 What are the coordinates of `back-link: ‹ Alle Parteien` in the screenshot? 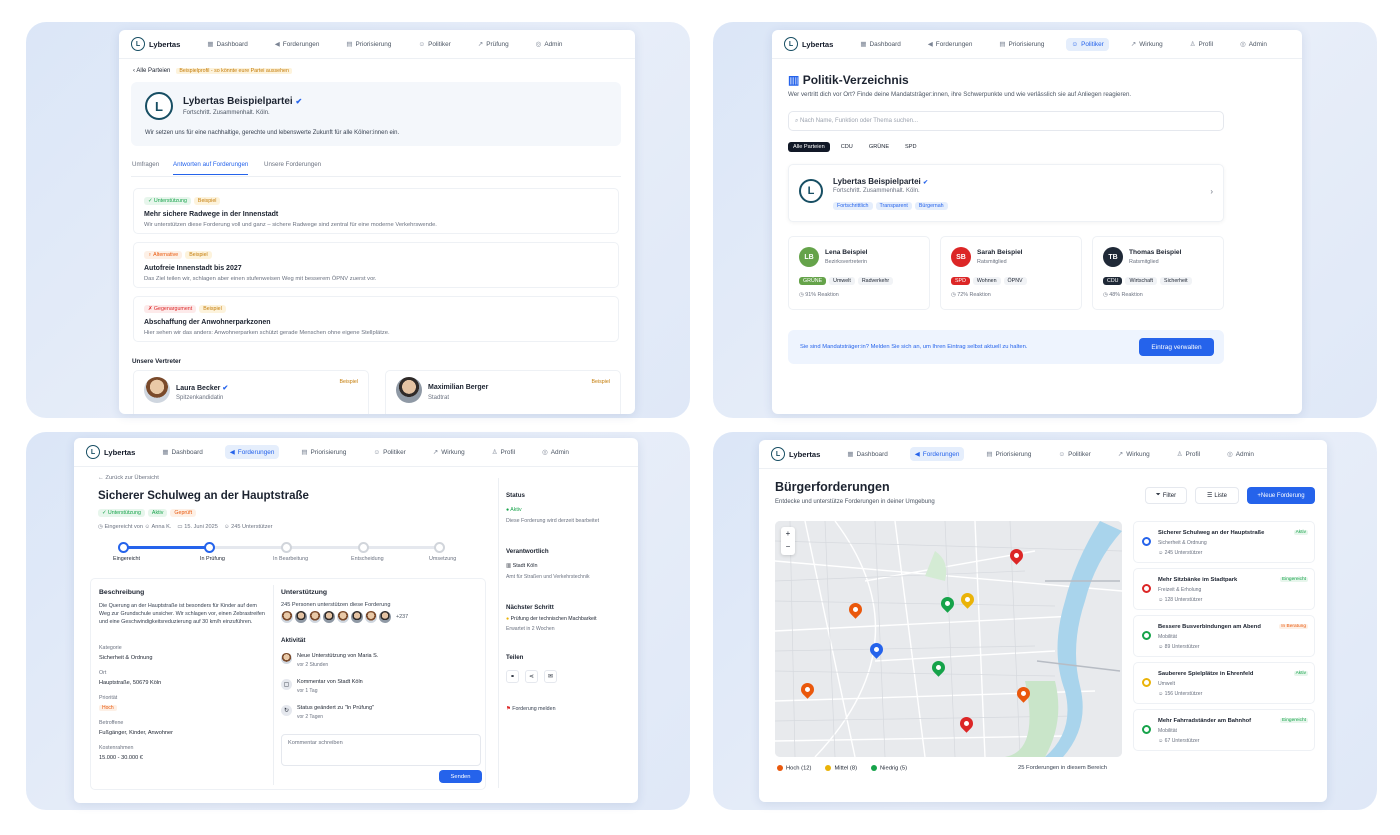 It's located at (151, 71).